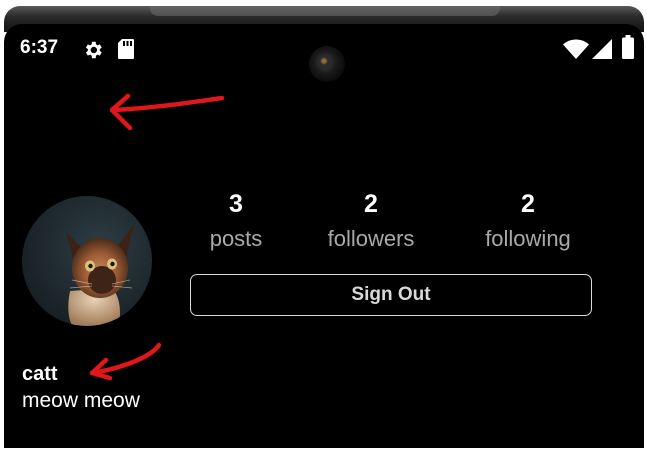 Image resolution: width=647 pixels, height=453 pixels. What do you see at coordinates (236, 221) in the screenshot?
I see `stat-posts: 3 posts` at bounding box center [236, 221].